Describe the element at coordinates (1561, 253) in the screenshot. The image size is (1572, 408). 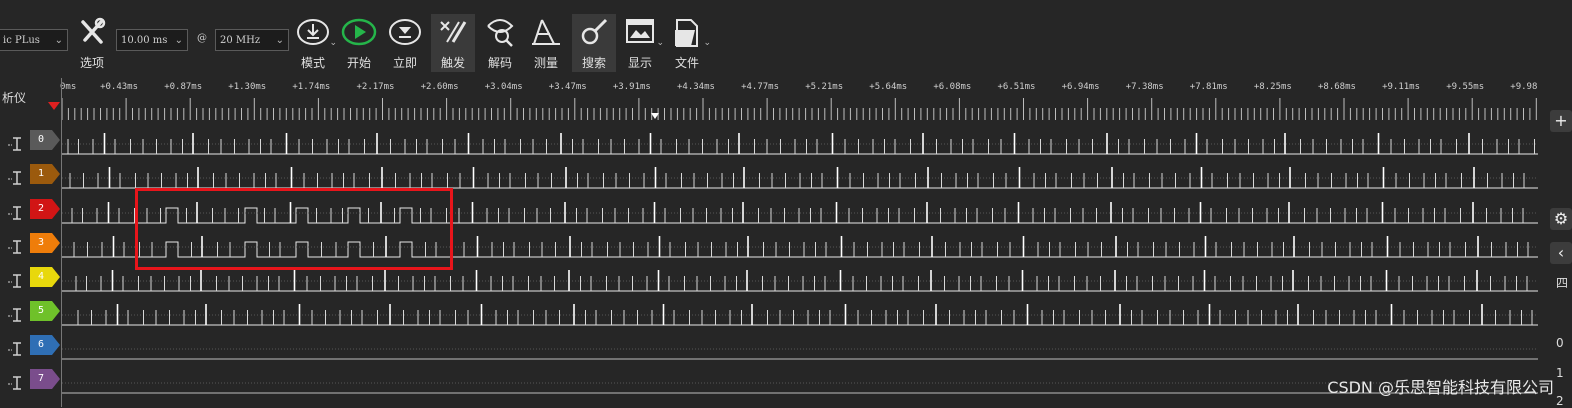
I see `collapse-left-icon: ‹` at that location.